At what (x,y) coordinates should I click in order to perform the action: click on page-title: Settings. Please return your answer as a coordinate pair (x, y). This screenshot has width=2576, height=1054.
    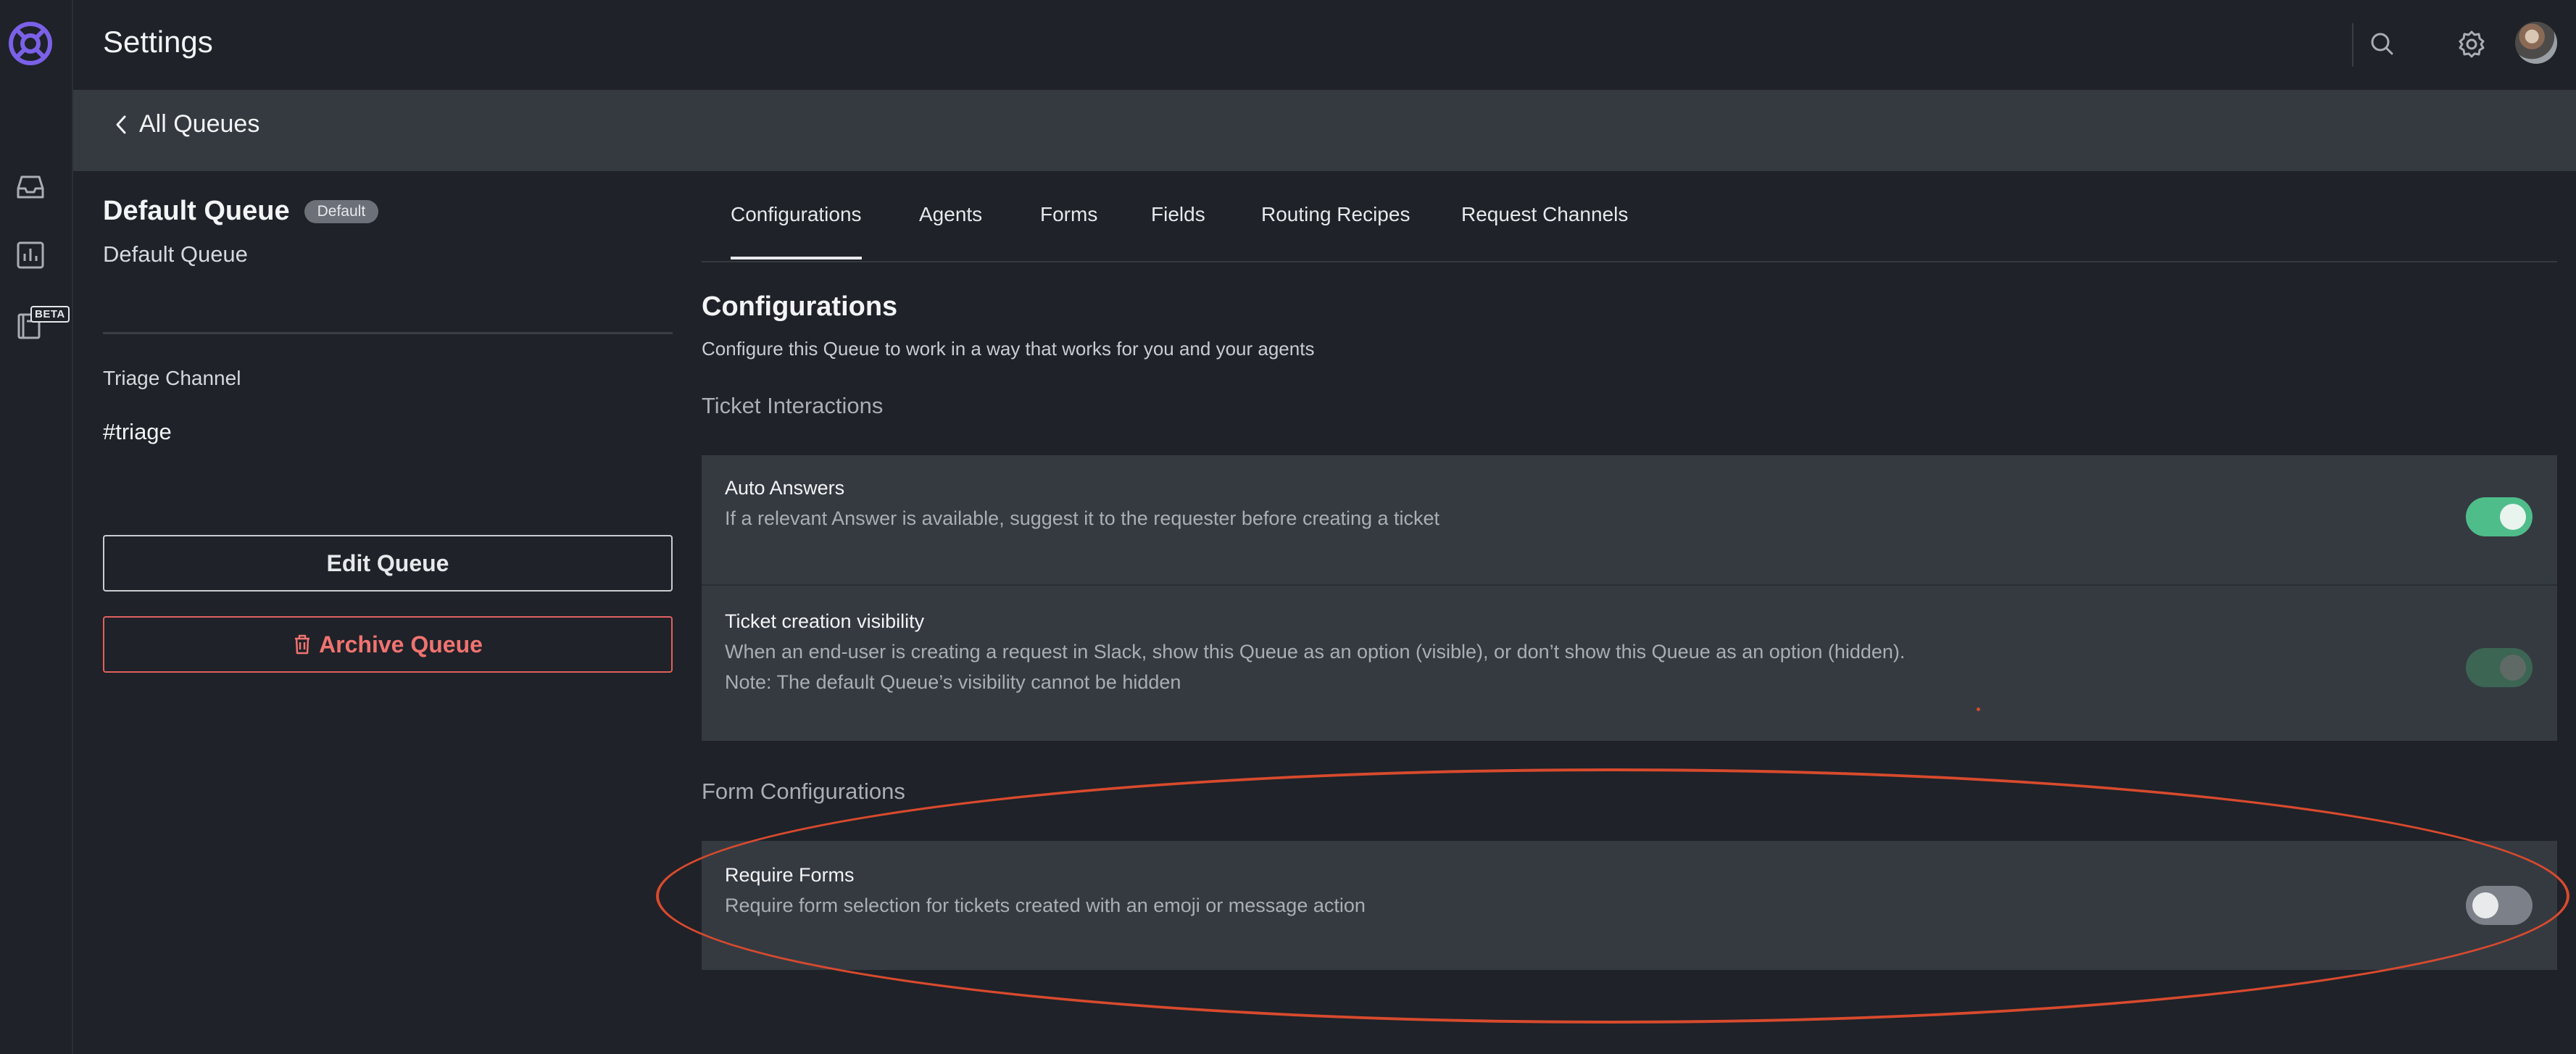
    Looking at the image, I should click on (158, 42).